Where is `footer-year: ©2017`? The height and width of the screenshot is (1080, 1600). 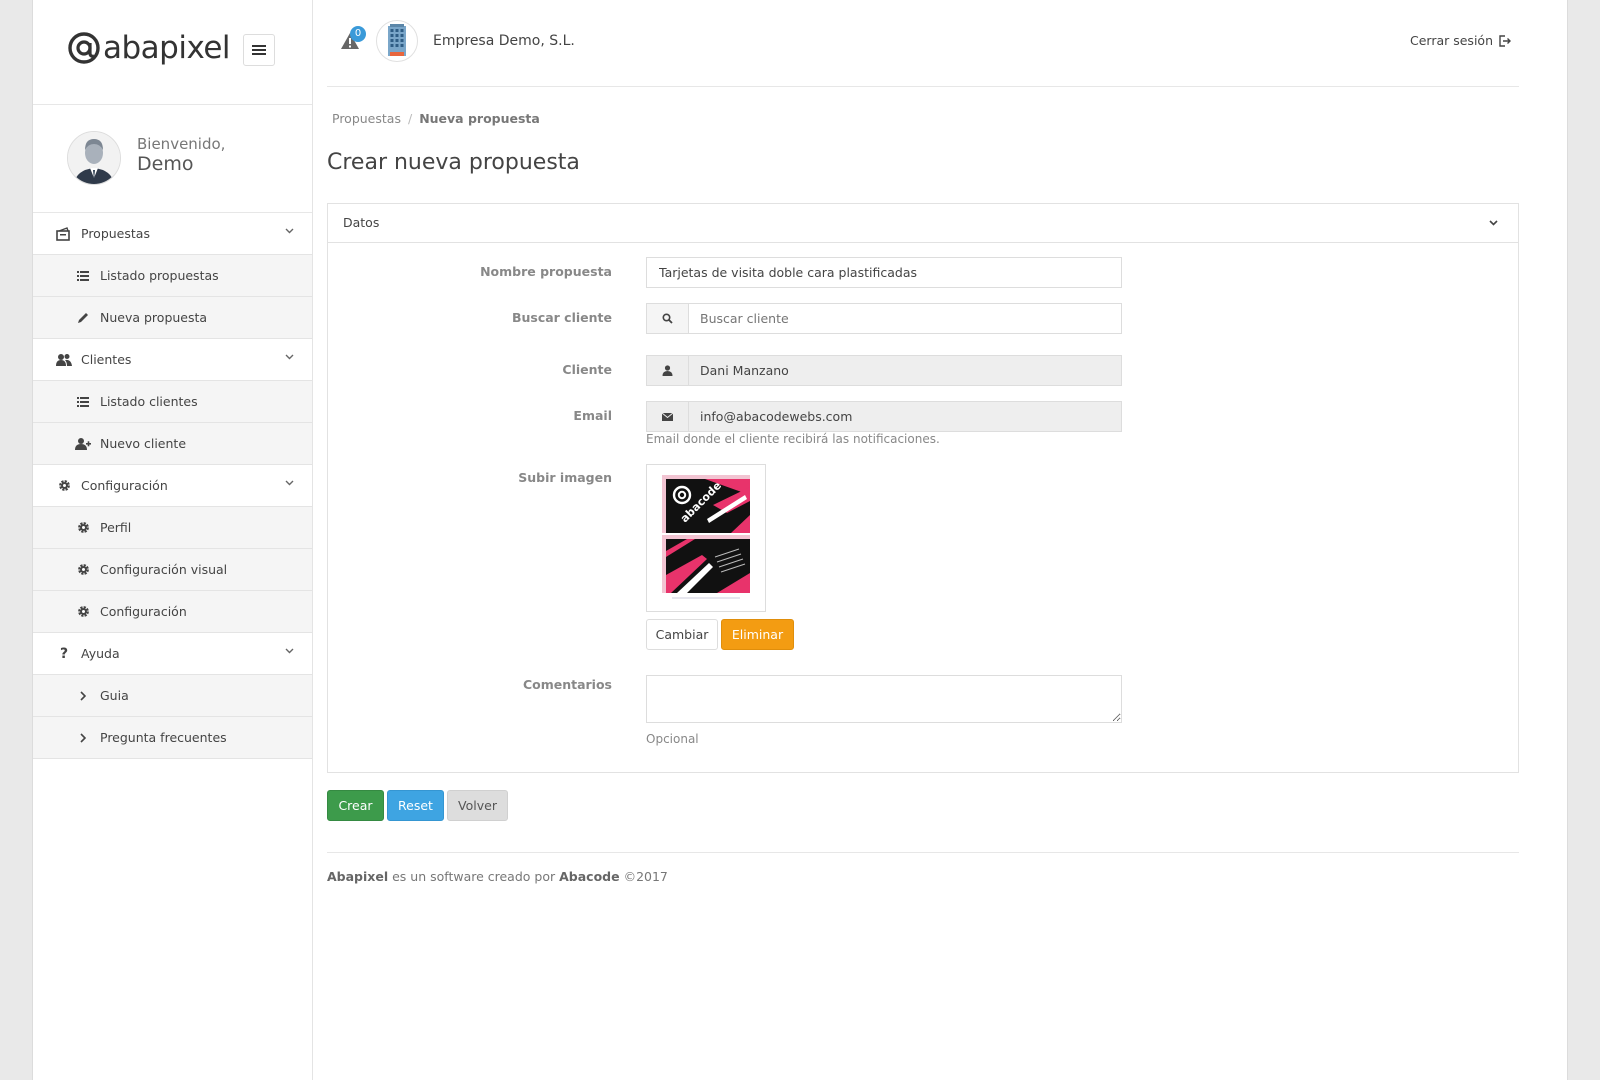 footer-year: ©2017 is located at coordinates (645, 876).